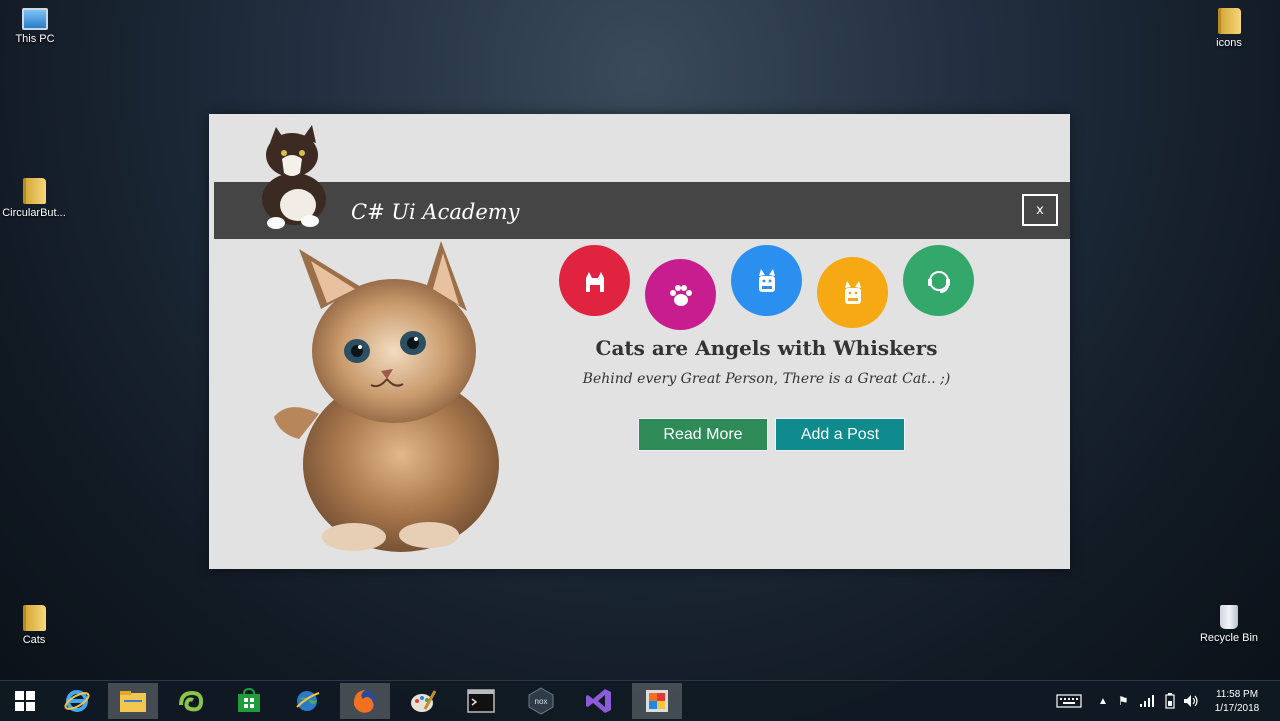 The image size is (1280, 721). I want to click on cat-icon, so click(594, 281).